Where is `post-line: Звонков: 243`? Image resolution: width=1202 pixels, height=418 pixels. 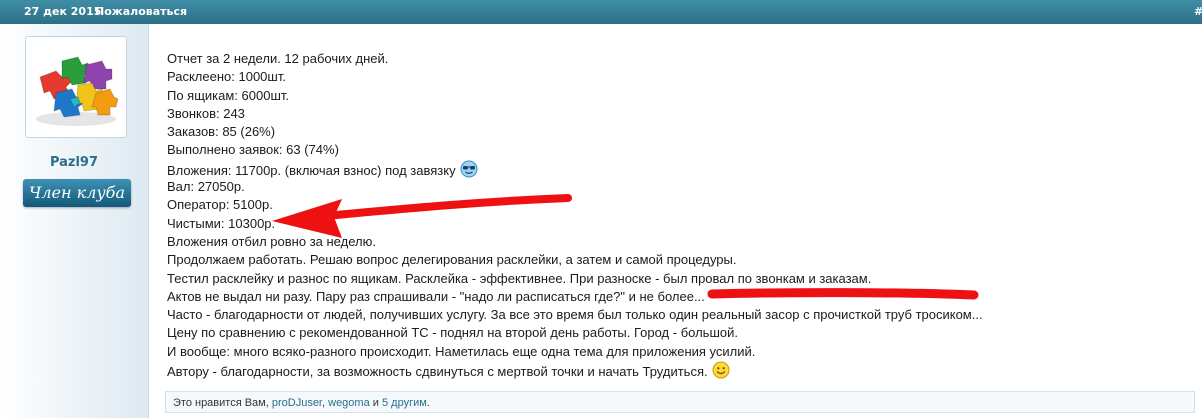 post-line: Звонков: 243 is located at coordinates (206, 113).